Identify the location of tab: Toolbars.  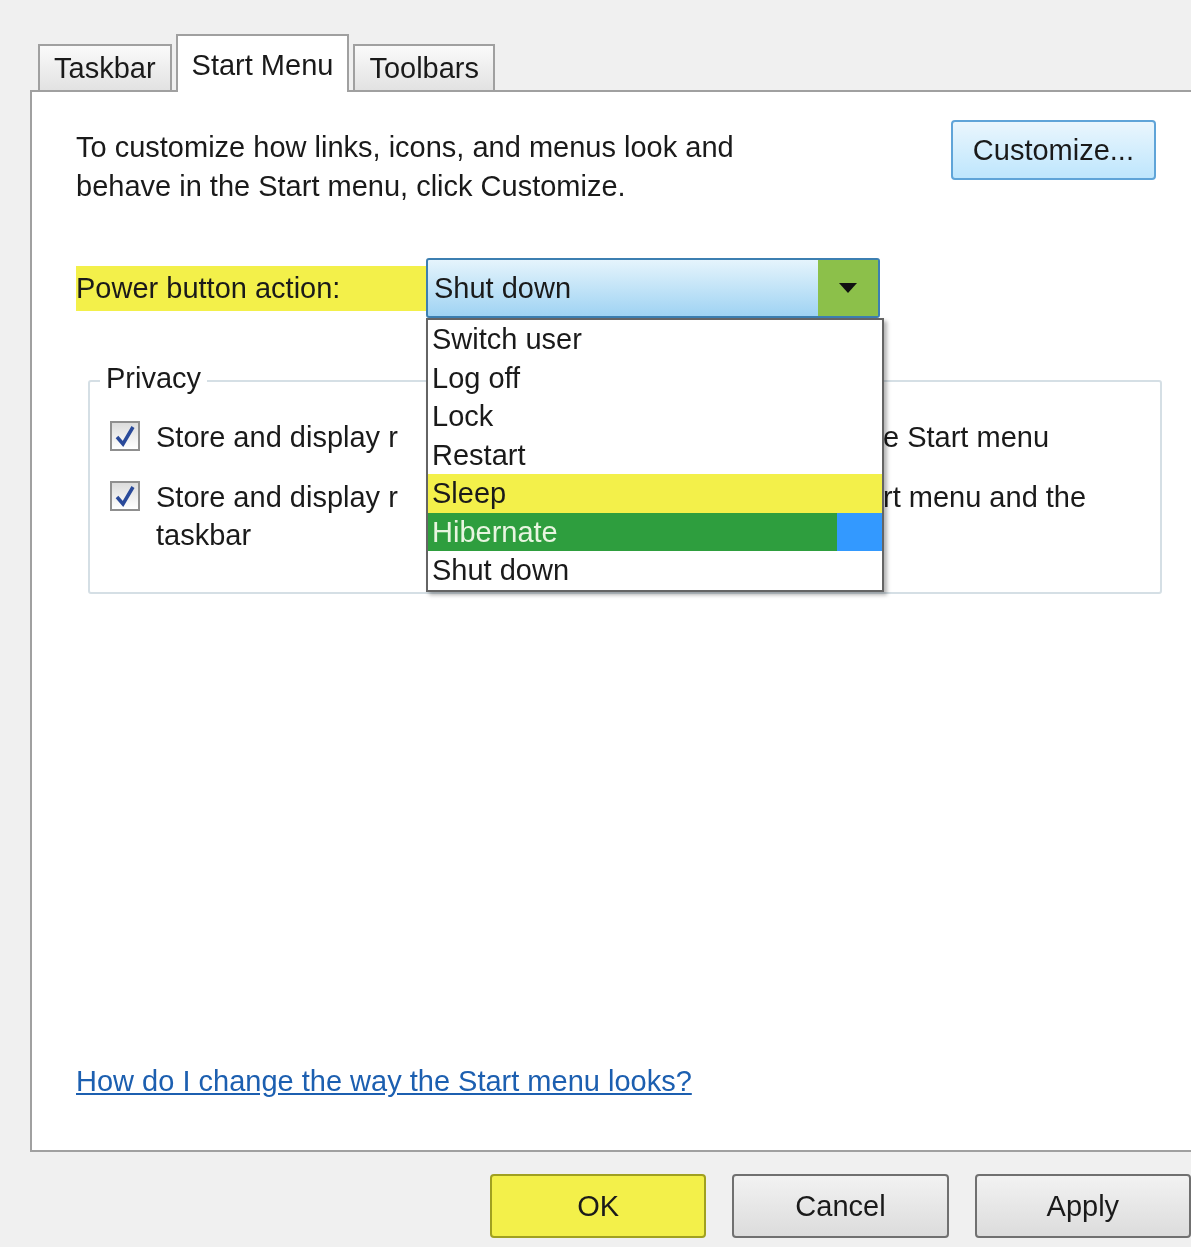
(424, 67).